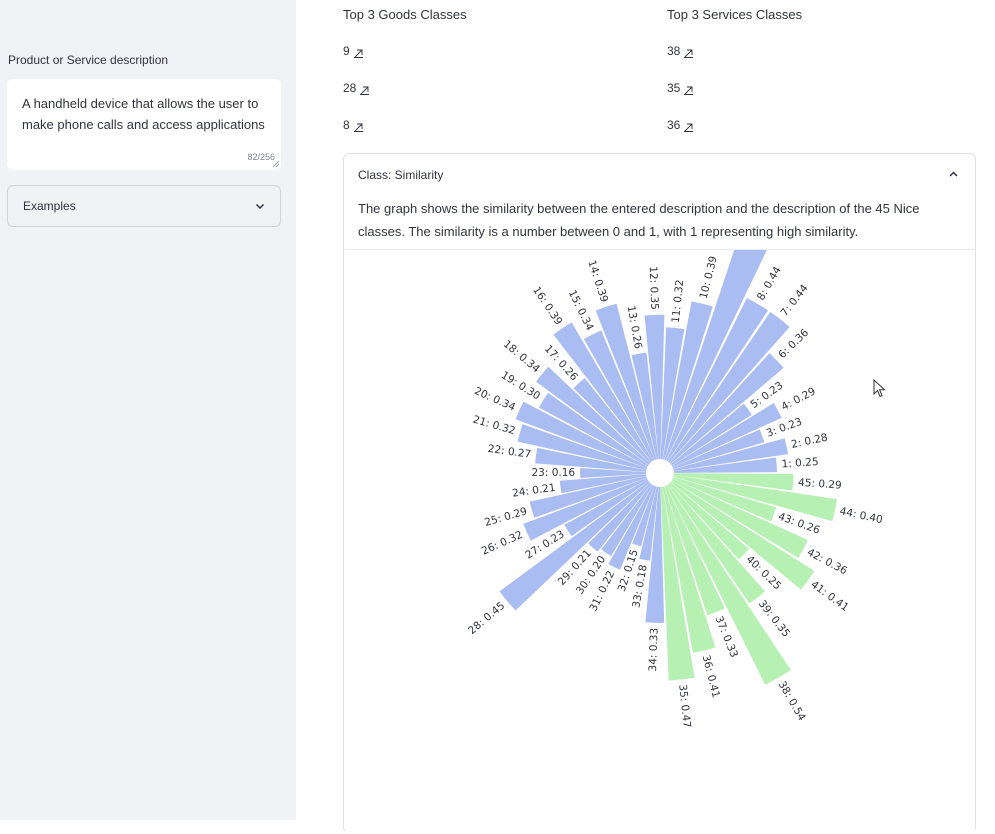  I want to click on bar-label: 36: 0.41, so click(711, 676).